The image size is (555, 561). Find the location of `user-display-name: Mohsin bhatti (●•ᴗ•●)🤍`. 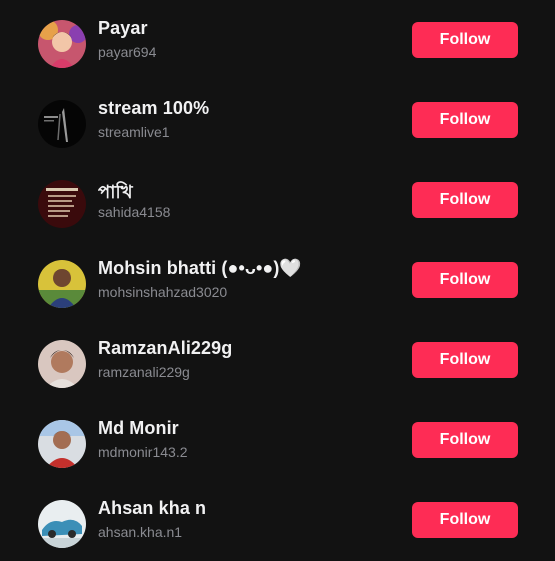

user-display-name: Mohsin bhatti (●•ᴗ•●)🤍 is located at coordinates (200, 268).